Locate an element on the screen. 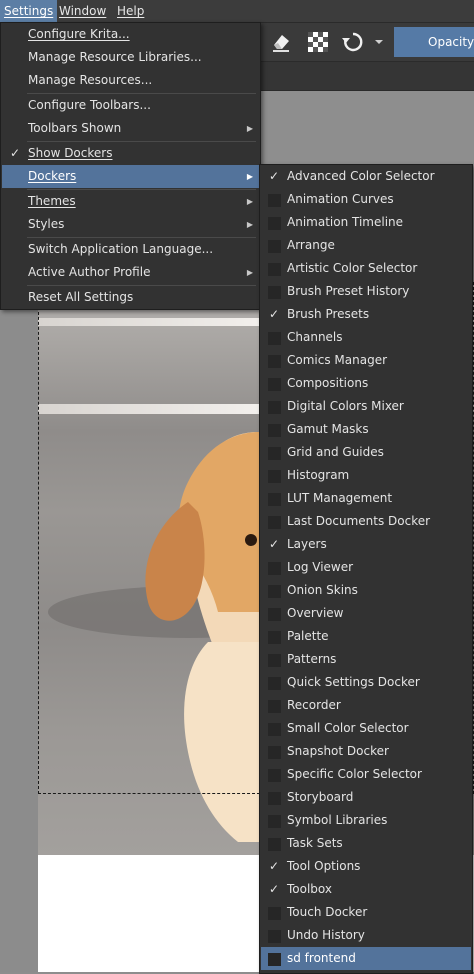 The height and width of the screenshot is (974, 474). docker-item: Animation Curves is located at coordinates (366, 199).